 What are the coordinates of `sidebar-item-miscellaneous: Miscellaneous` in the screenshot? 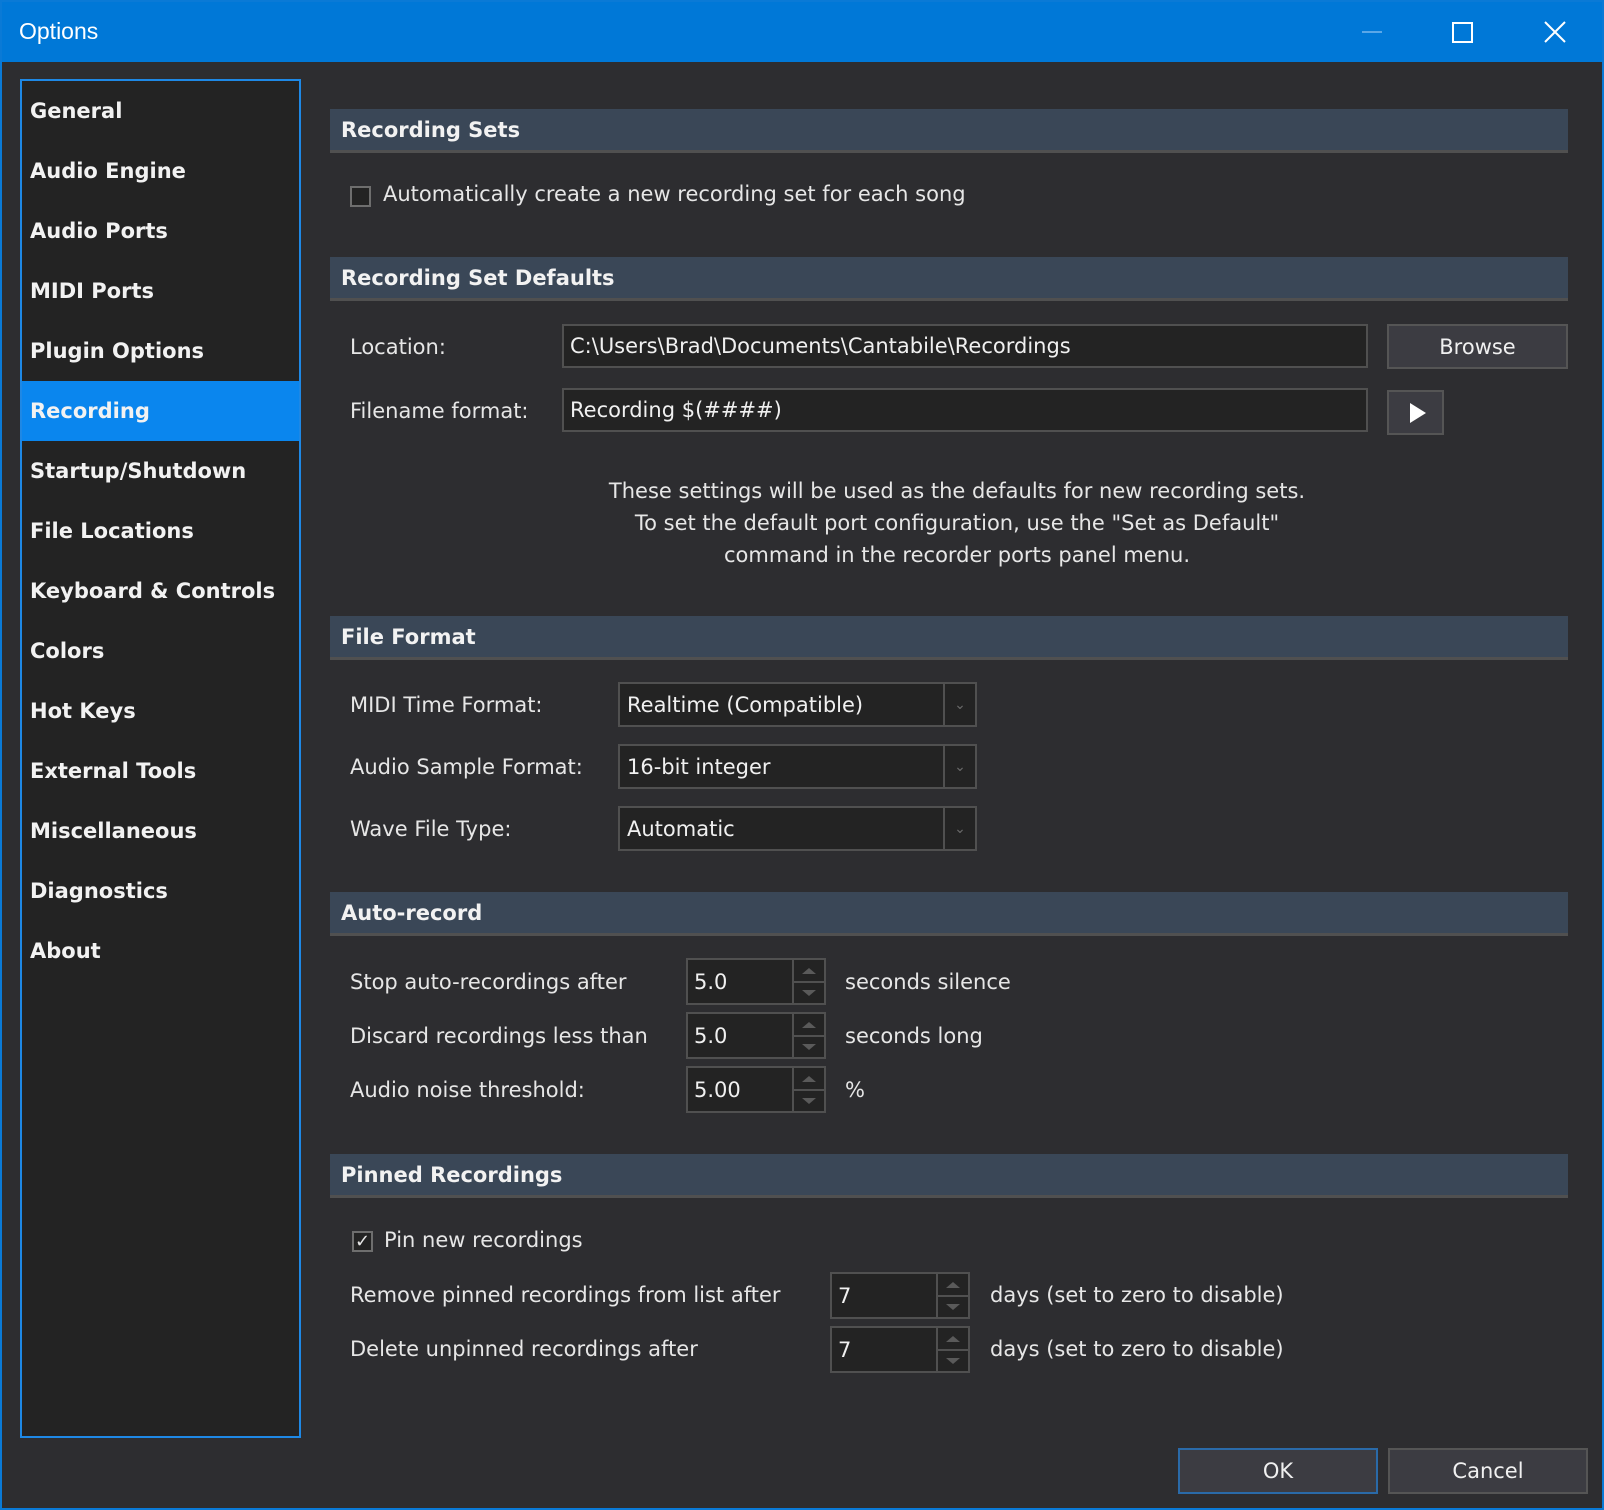 It's located at (160, 831).